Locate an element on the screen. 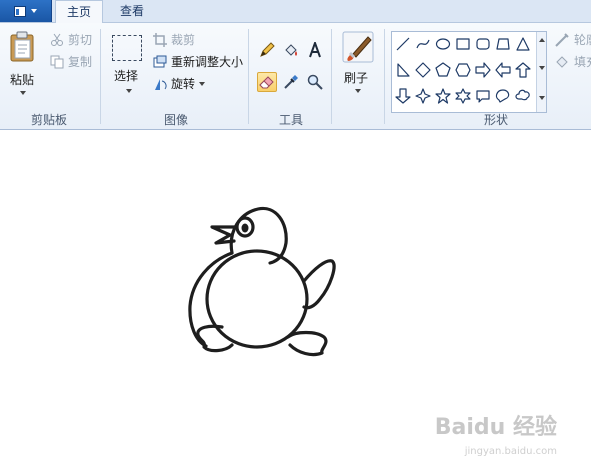 The width and height of the screenshot is (591, 465). pentagon-shape-button is located at coordinates (443, 70).